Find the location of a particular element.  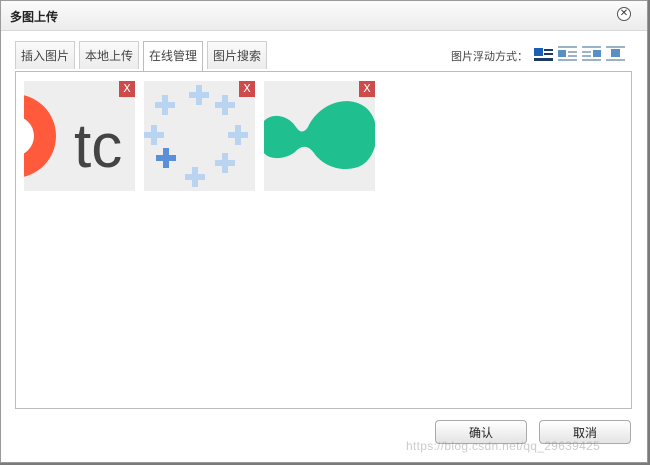

tab-bar: 插入图片 本地上传 在线管理 图片搜索 is located at coordinates (143, 56).